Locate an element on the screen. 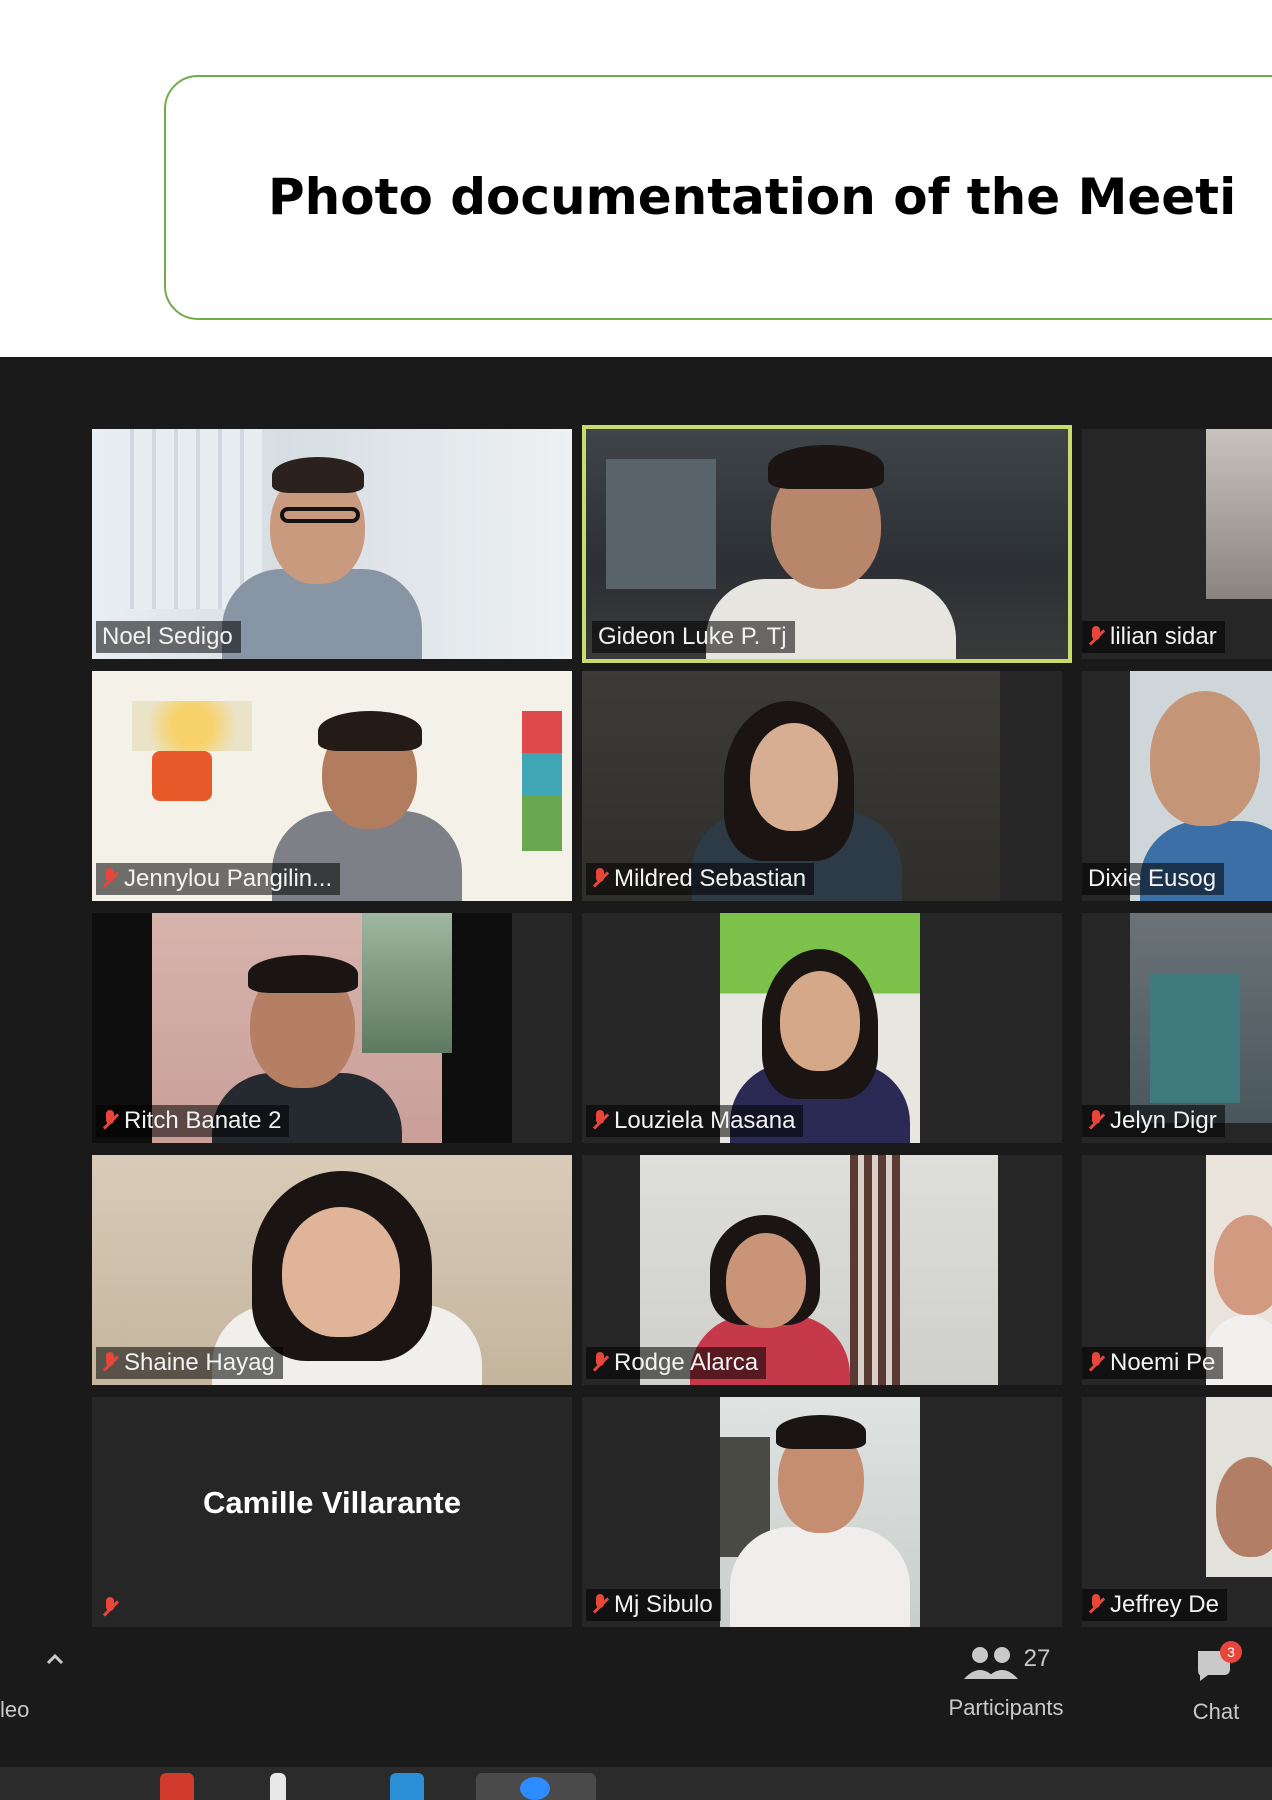 This screenshot has height=1800, width=1272. participant-name-tag is located at coordinates (111, 1608).